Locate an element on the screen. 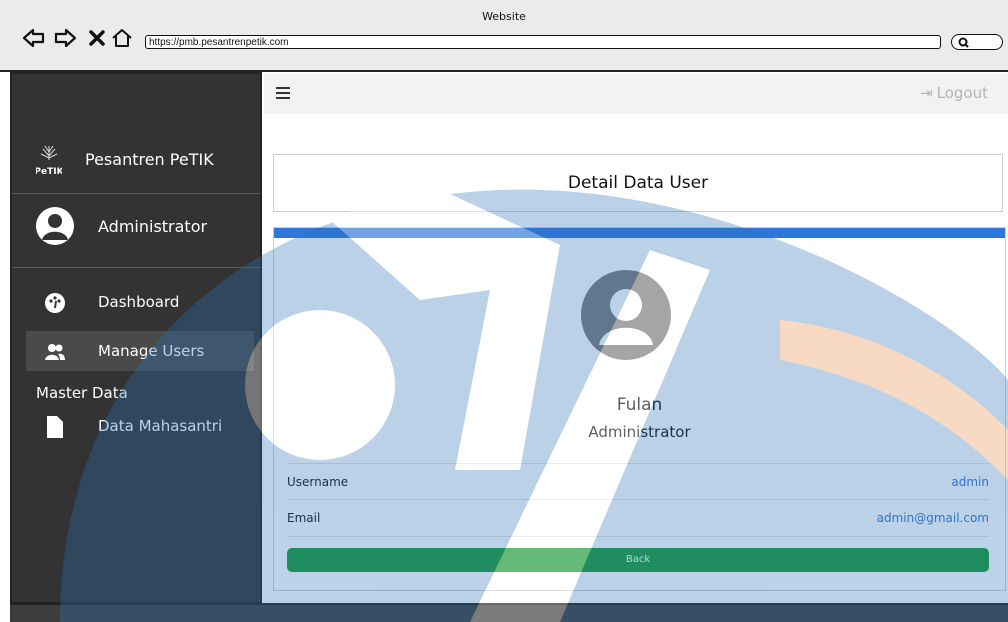  sidebar-item-data-mahasantri: Data Mahasantri is located at coordinates (140, 426).